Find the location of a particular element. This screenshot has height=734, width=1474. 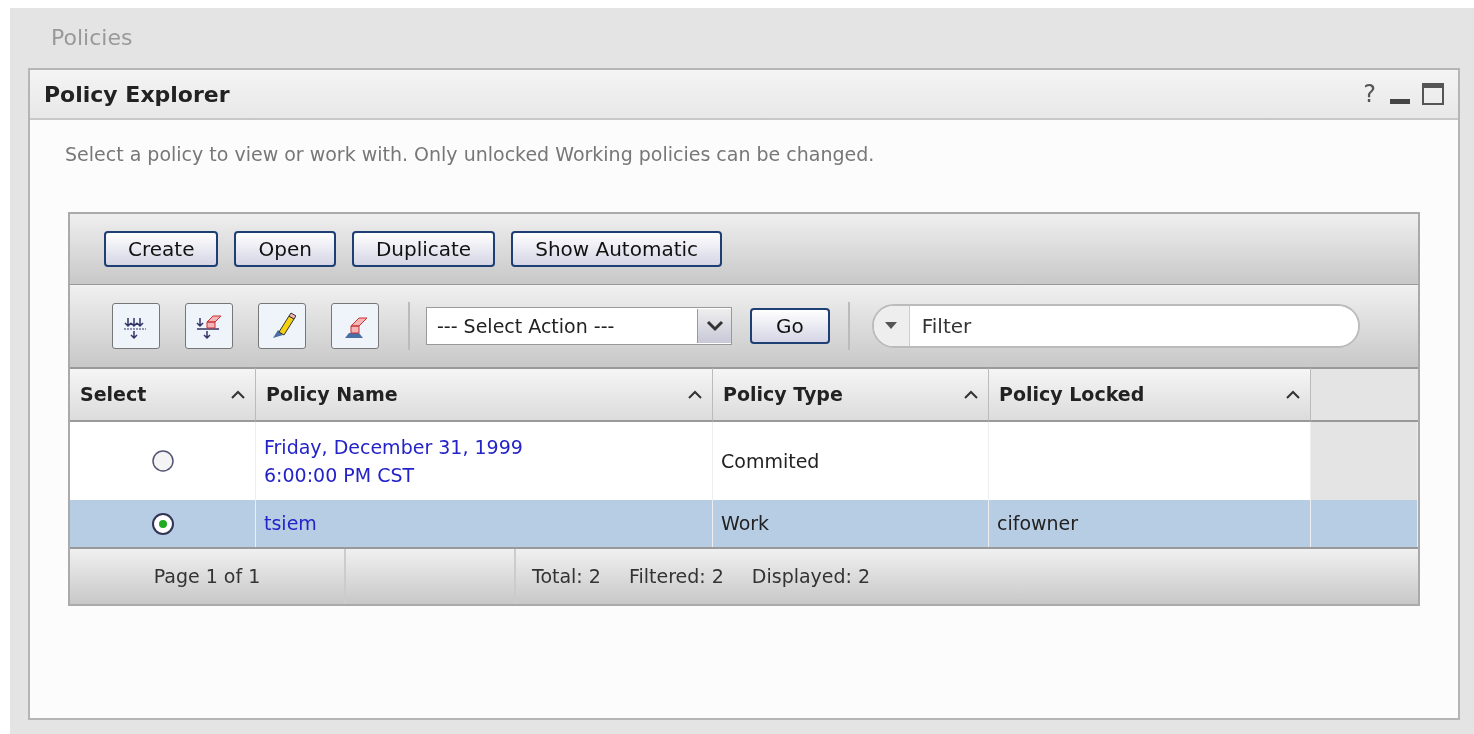

filter-field: Filter is located at coordinates (1115, 326).